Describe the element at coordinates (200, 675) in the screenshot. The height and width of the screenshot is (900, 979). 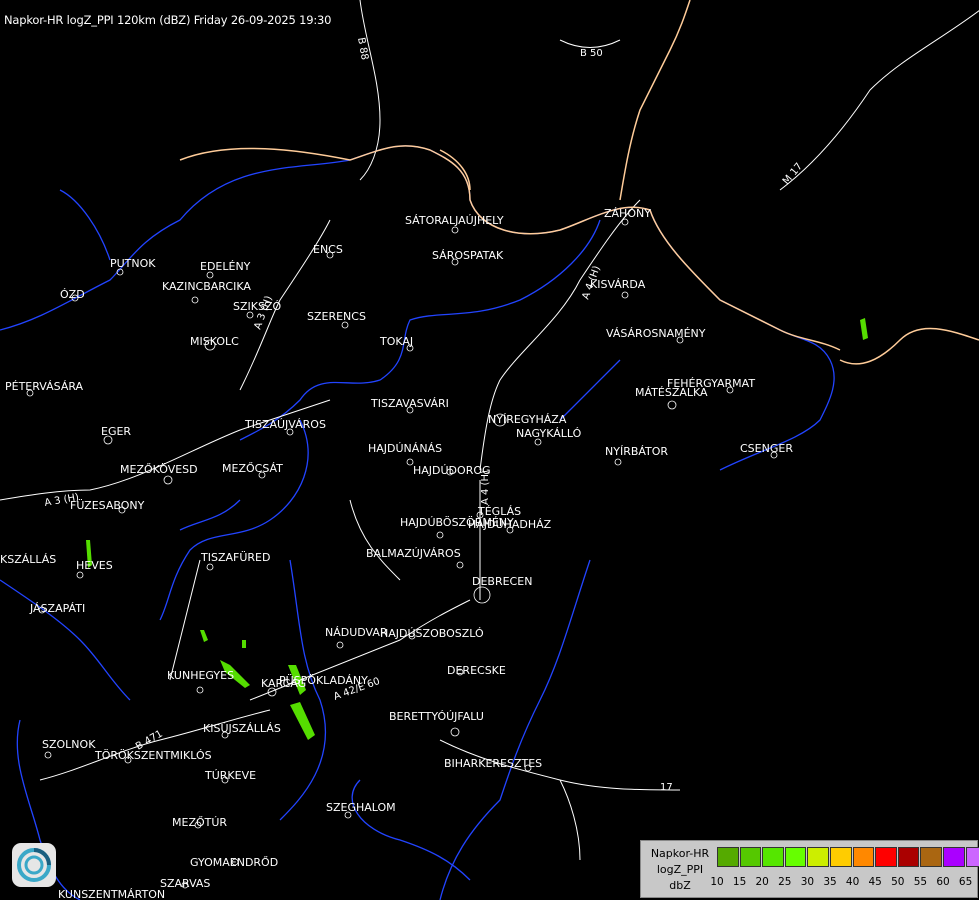
I see `city-label: KUNHEGYES` at that location.